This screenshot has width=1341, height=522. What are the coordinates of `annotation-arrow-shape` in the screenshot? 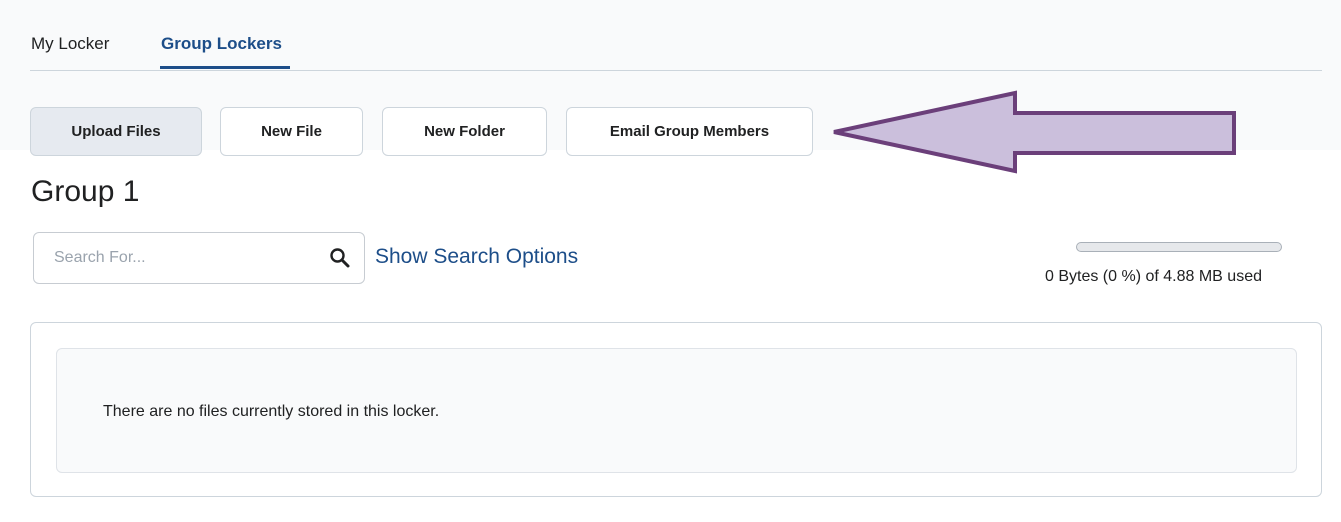 It's located at (1034, 132).